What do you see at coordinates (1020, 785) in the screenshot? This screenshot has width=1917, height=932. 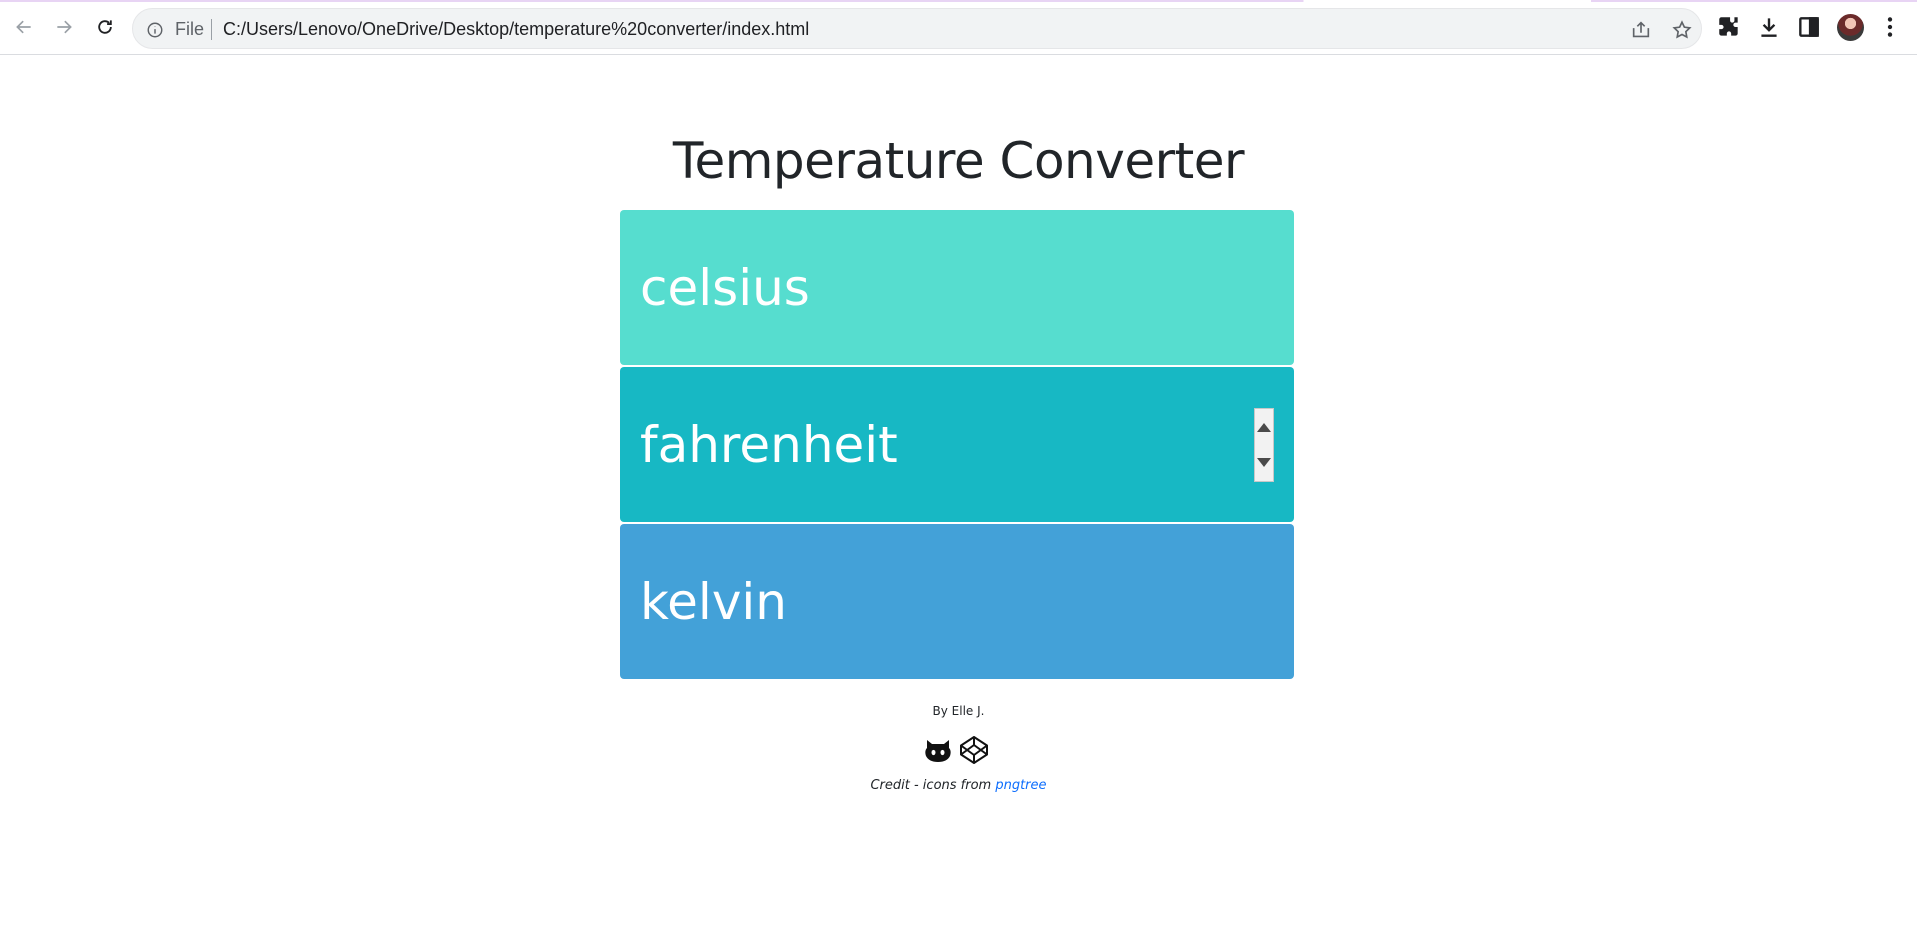 I see `credit-link: pngtree` at bounding box center [1020, 785].